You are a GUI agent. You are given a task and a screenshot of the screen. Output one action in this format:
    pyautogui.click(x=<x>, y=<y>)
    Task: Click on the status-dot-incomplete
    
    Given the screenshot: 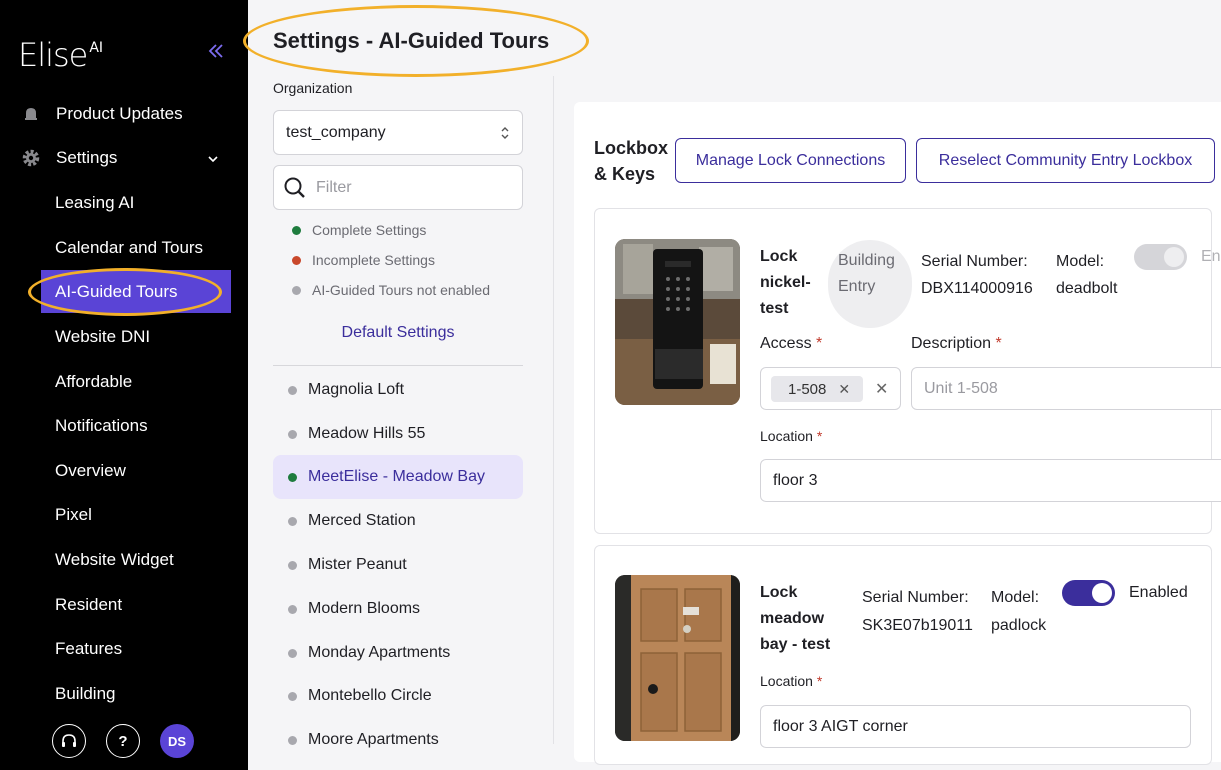 What is the action you would take?
    pyautogui.click(x=296, y=260)
    